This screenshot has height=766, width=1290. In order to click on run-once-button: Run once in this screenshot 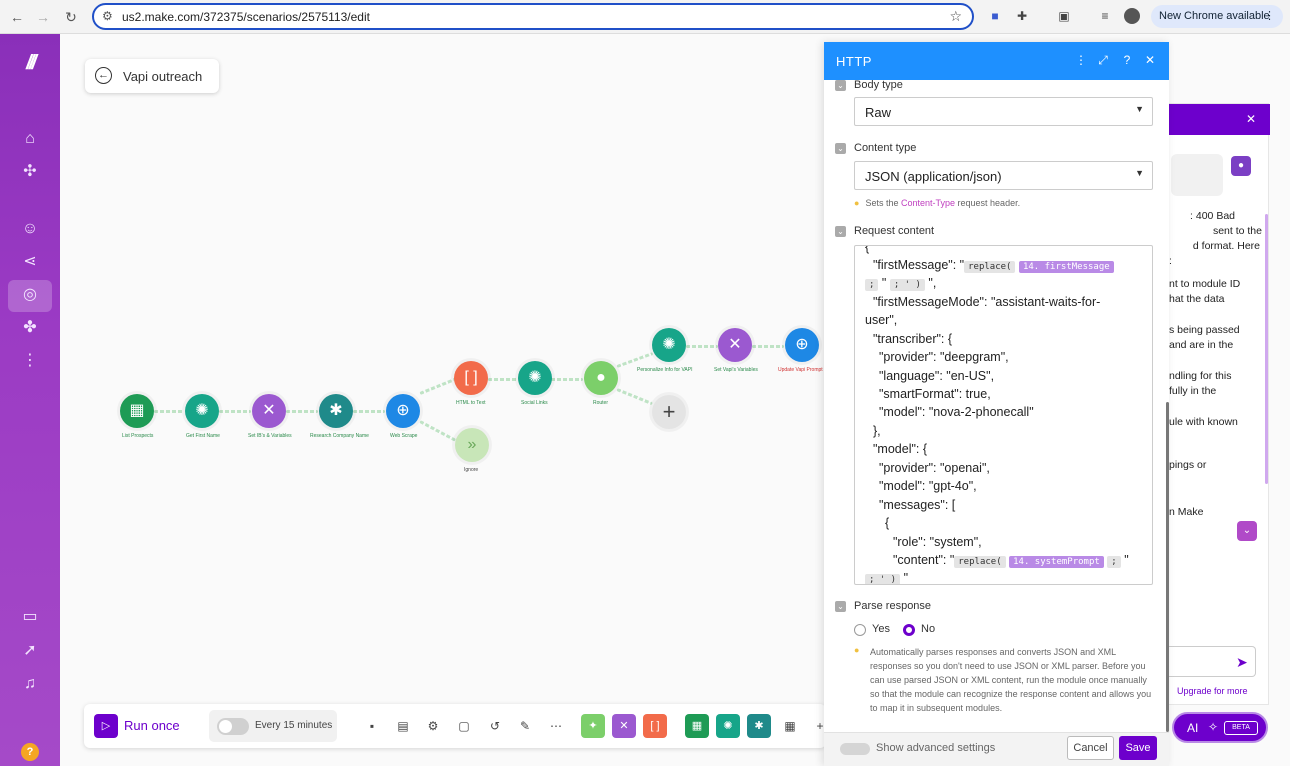, I will do `click(152, 725)`.